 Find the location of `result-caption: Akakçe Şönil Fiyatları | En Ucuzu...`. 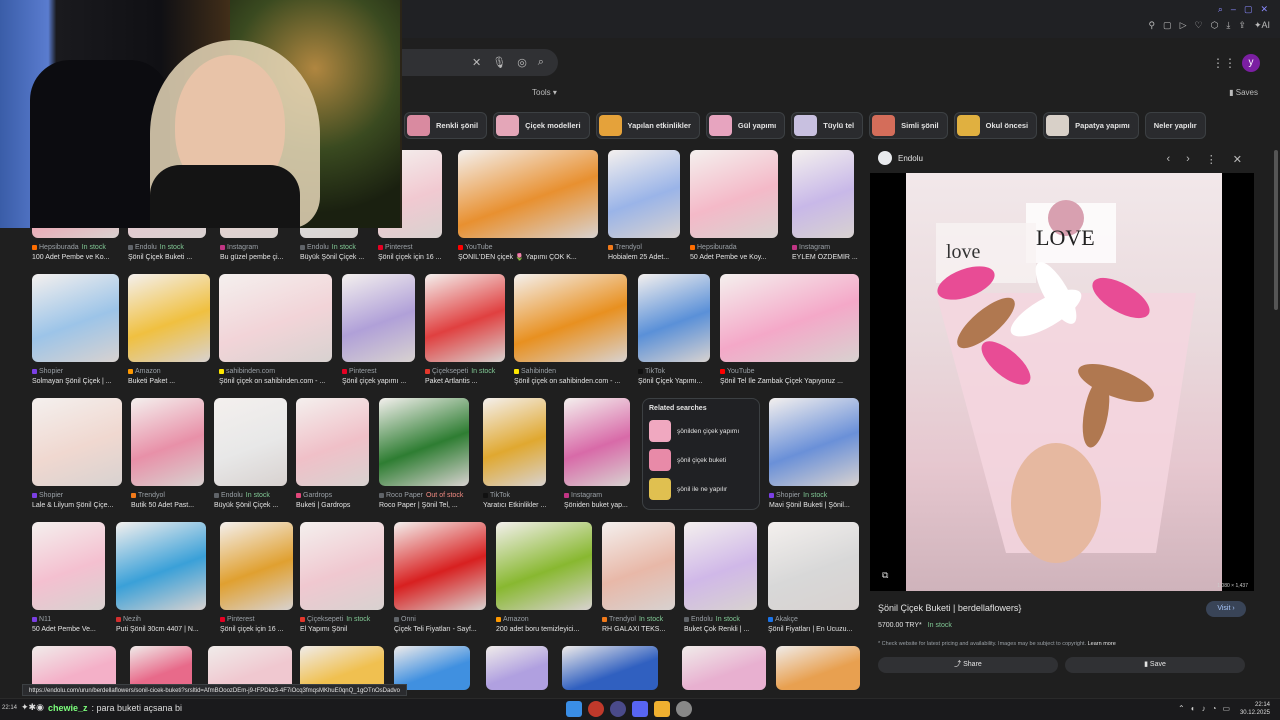

result-caption: Akakçe Şönil Fiyatları | En Ucuzu... is located at coordinates (817, 625).